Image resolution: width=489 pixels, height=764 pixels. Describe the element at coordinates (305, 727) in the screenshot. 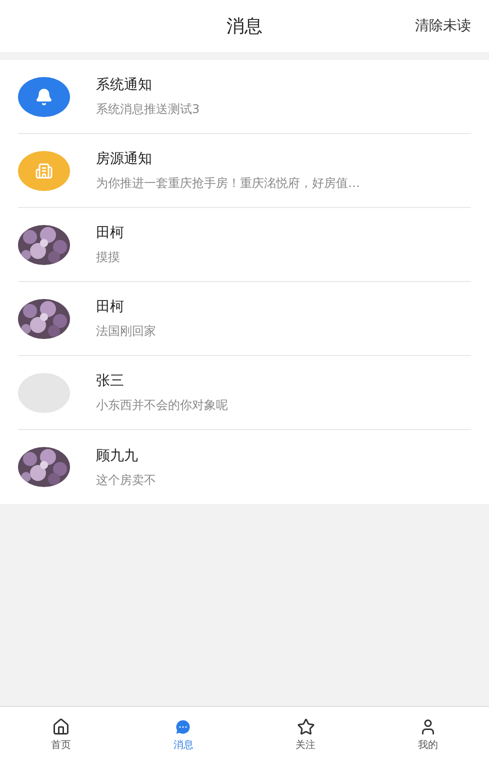

I see `star-icon` at that location.